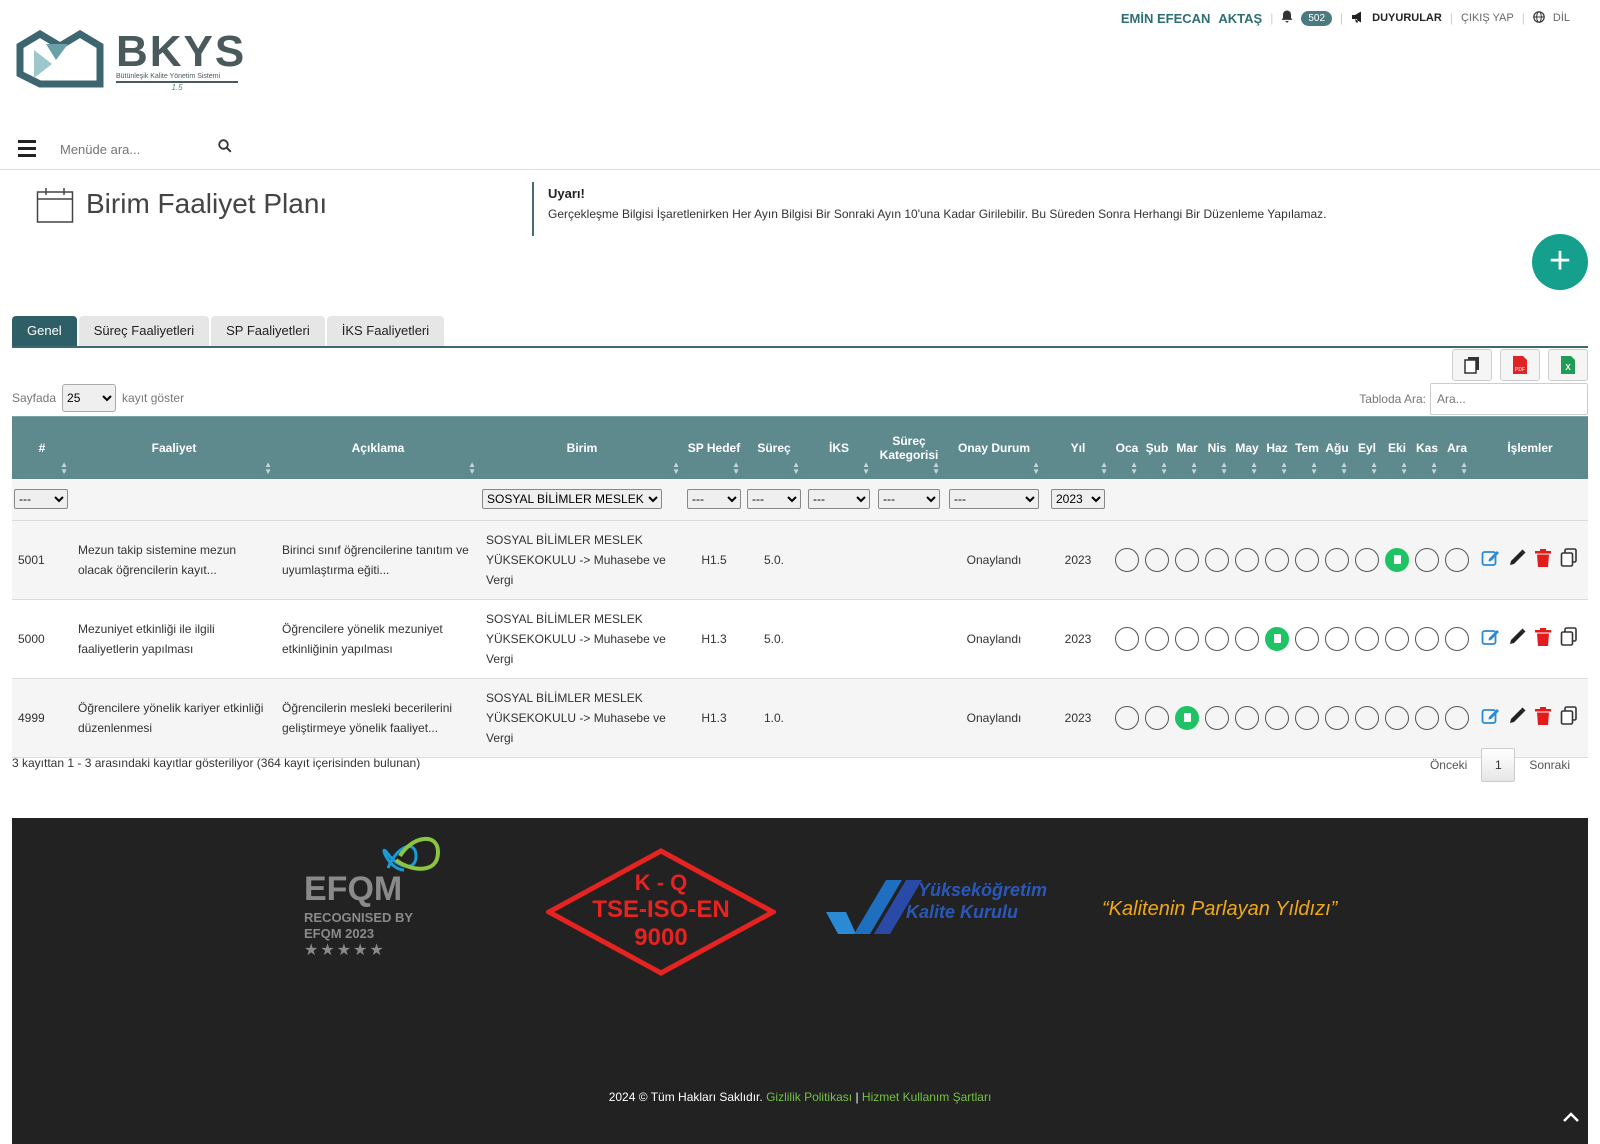  I want to click on logout-link: ÇIKIŞ YAP, so click(1487, 18).